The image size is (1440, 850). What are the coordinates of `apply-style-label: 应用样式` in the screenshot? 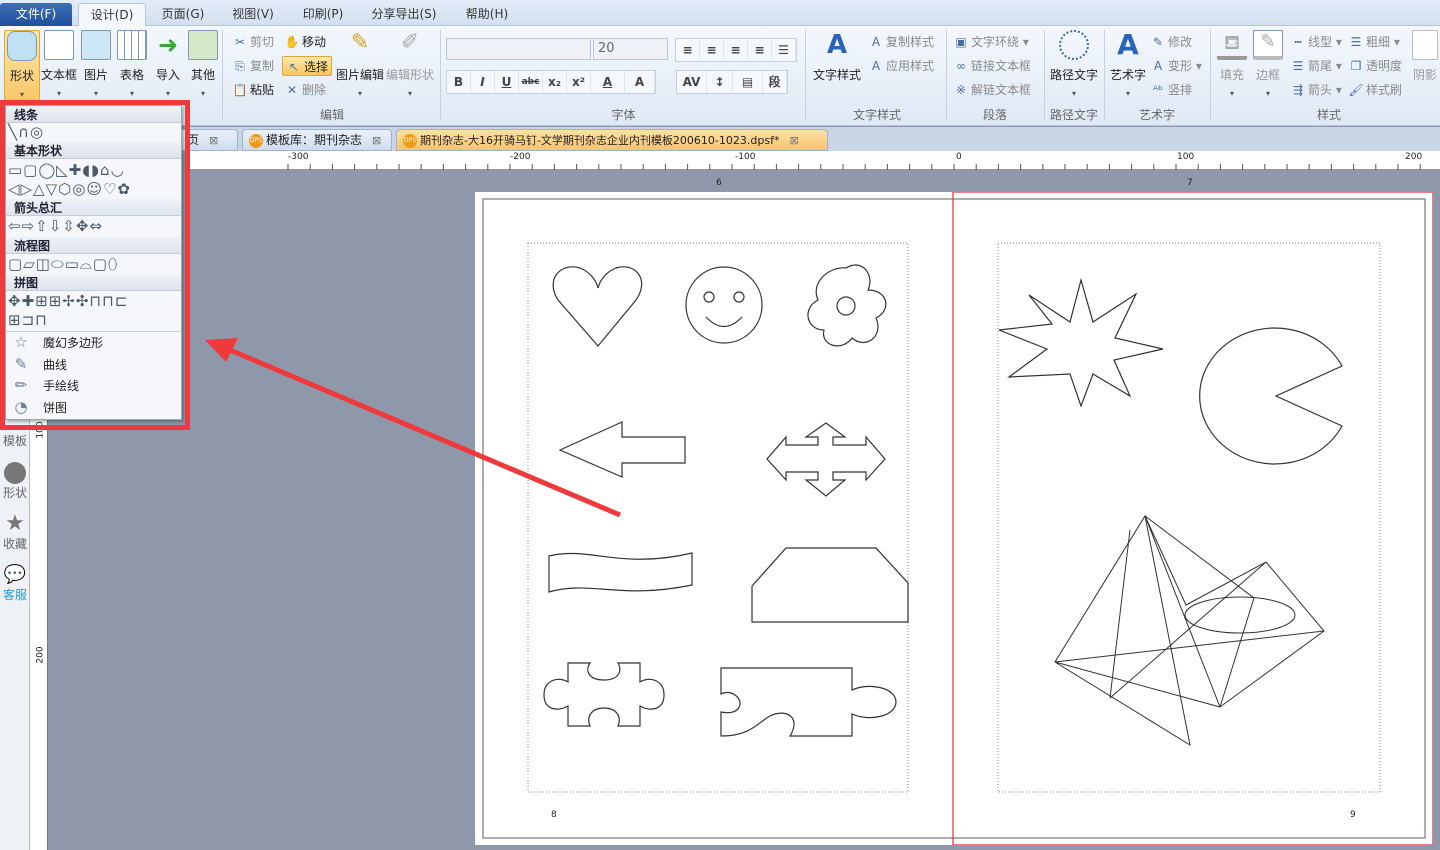 It's located at (910, 66).